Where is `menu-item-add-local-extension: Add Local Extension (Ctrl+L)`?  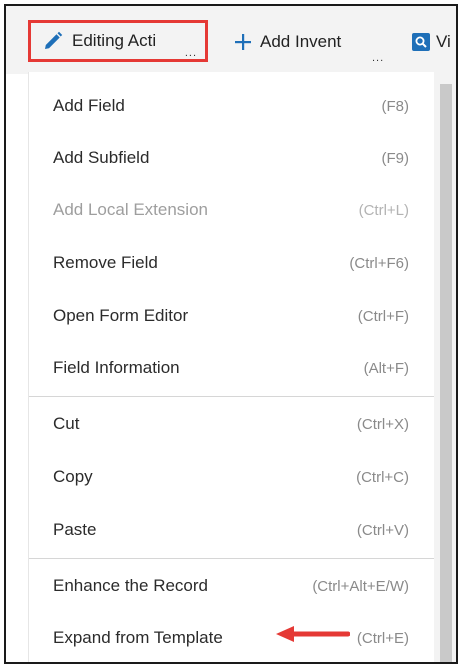 menu-item-add-local-extension: Add Local Extension (Ctrl+L) is located at coordinates (231, 209).